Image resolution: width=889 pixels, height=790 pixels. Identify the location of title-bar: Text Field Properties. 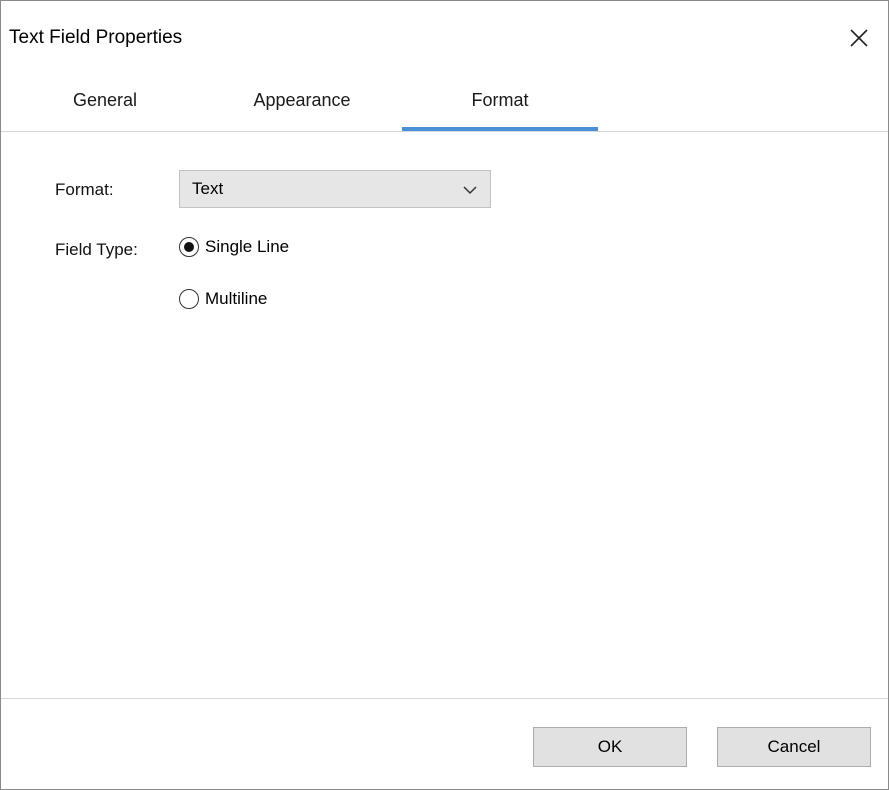
(444, 36).